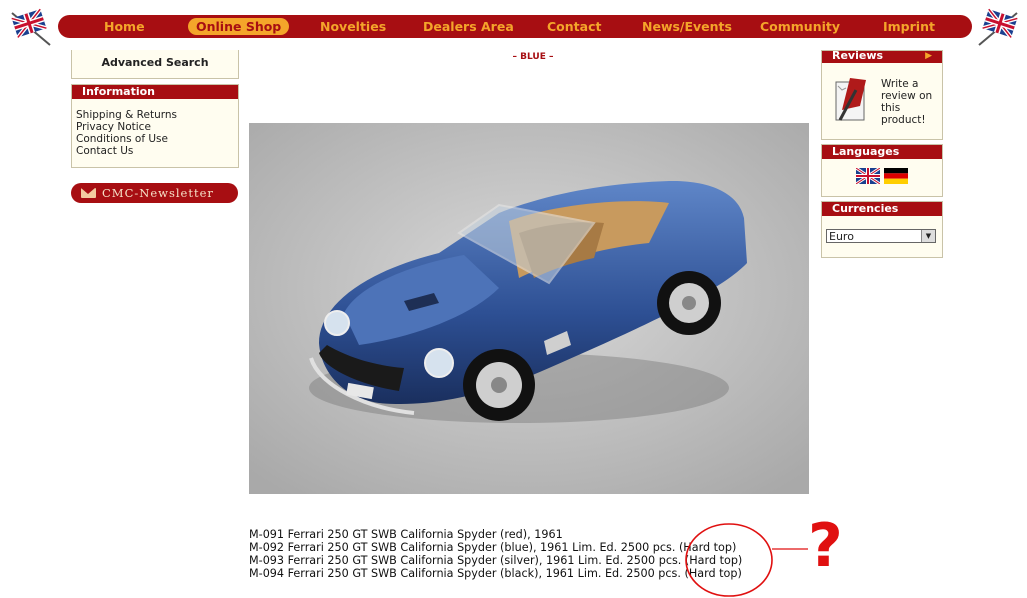  Describe the element at coordinates (882, 152) in the screenshot. I see `languages-title: Languages` at that location.